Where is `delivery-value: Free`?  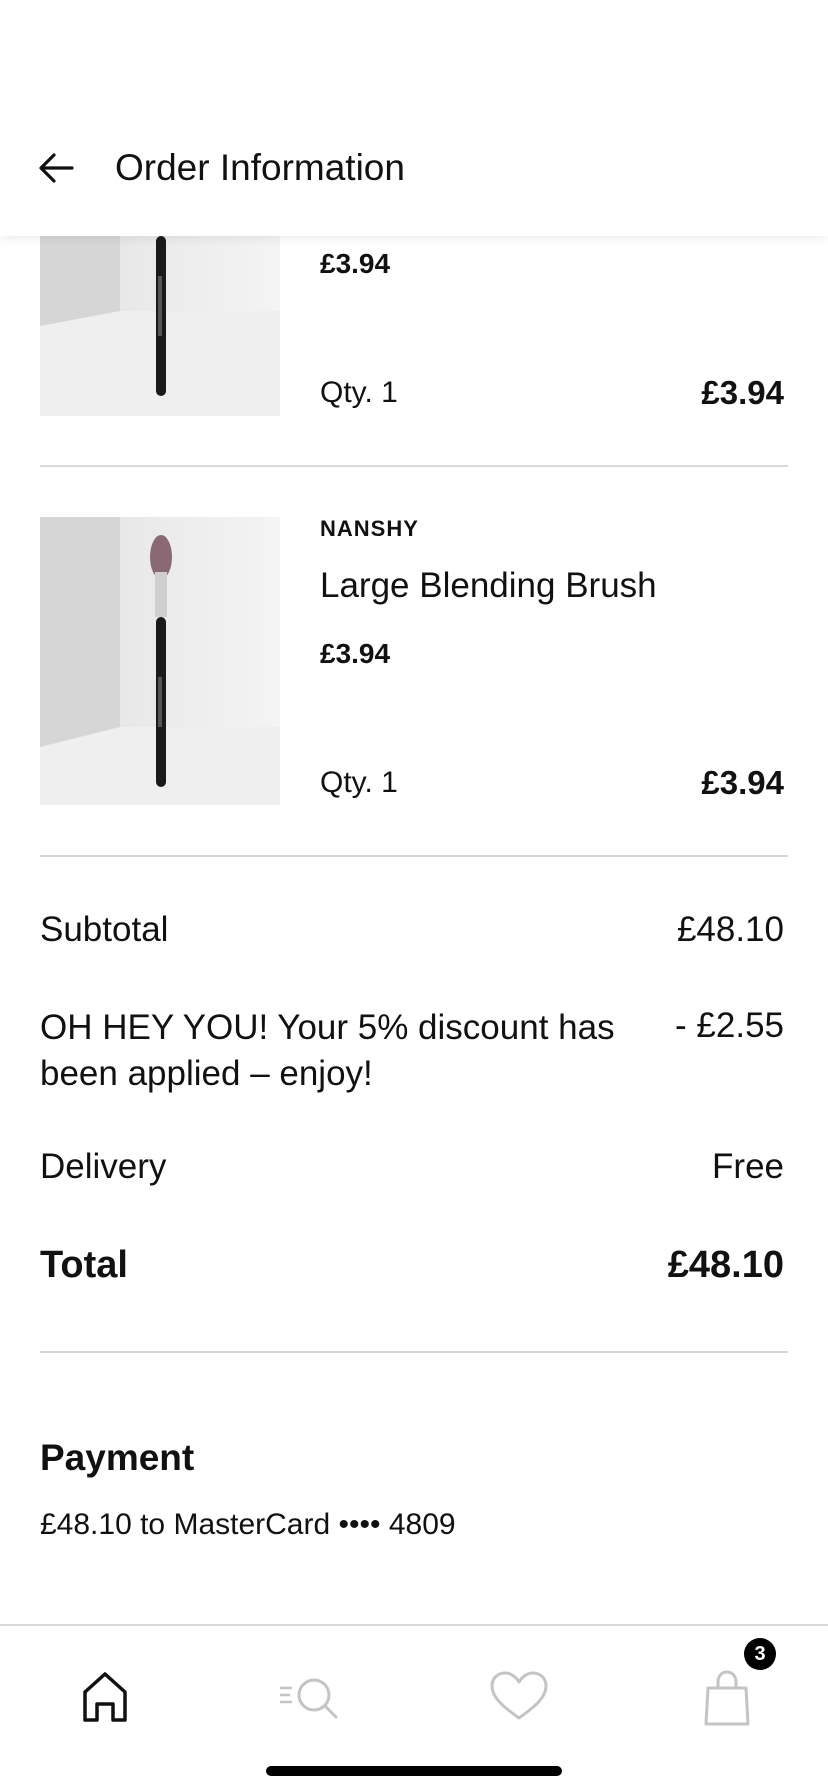 delivery-value: Free is located at coordinates (748, 1166).